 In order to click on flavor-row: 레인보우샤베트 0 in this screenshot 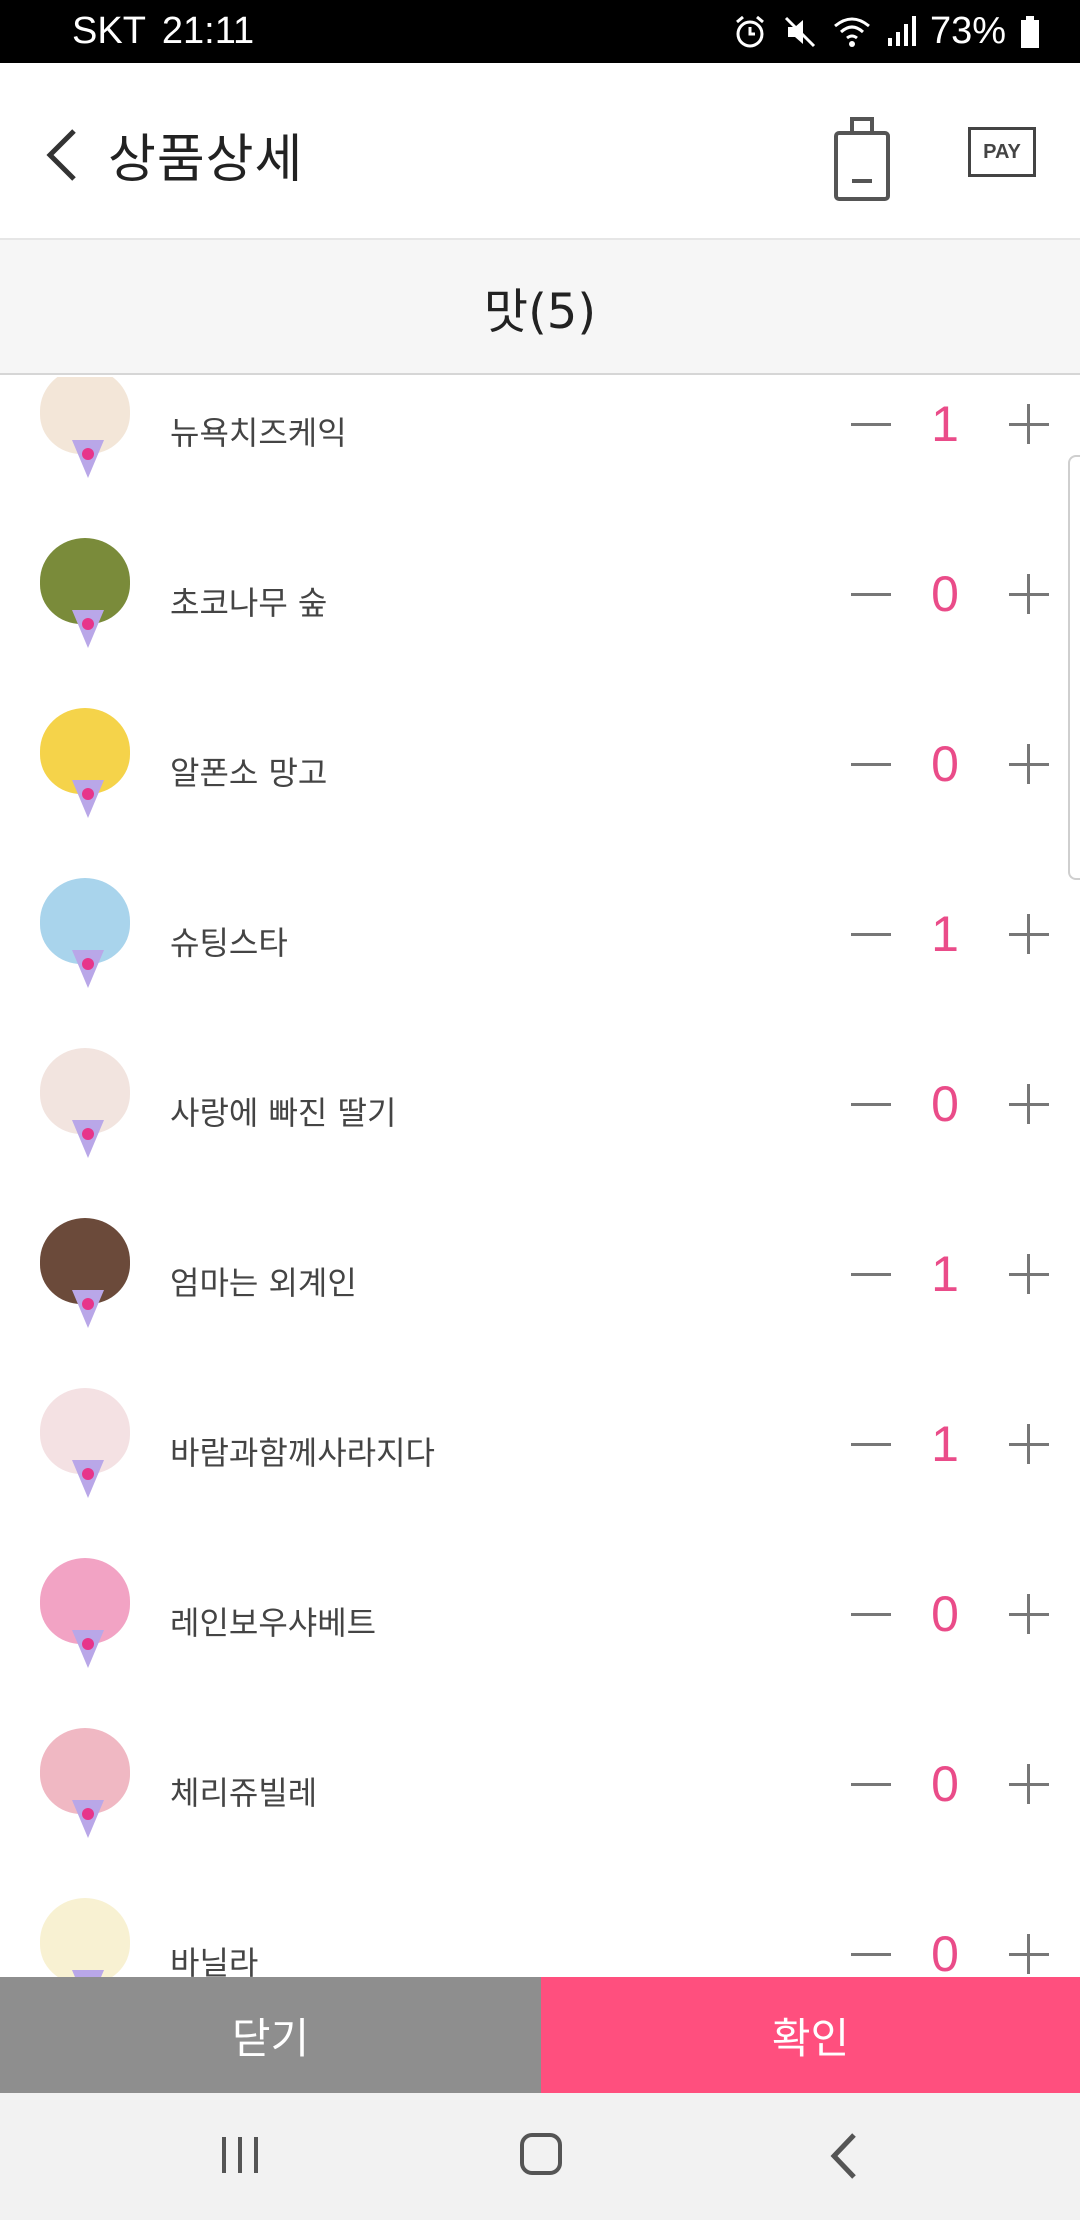, I will do `click(540, 1644)`.